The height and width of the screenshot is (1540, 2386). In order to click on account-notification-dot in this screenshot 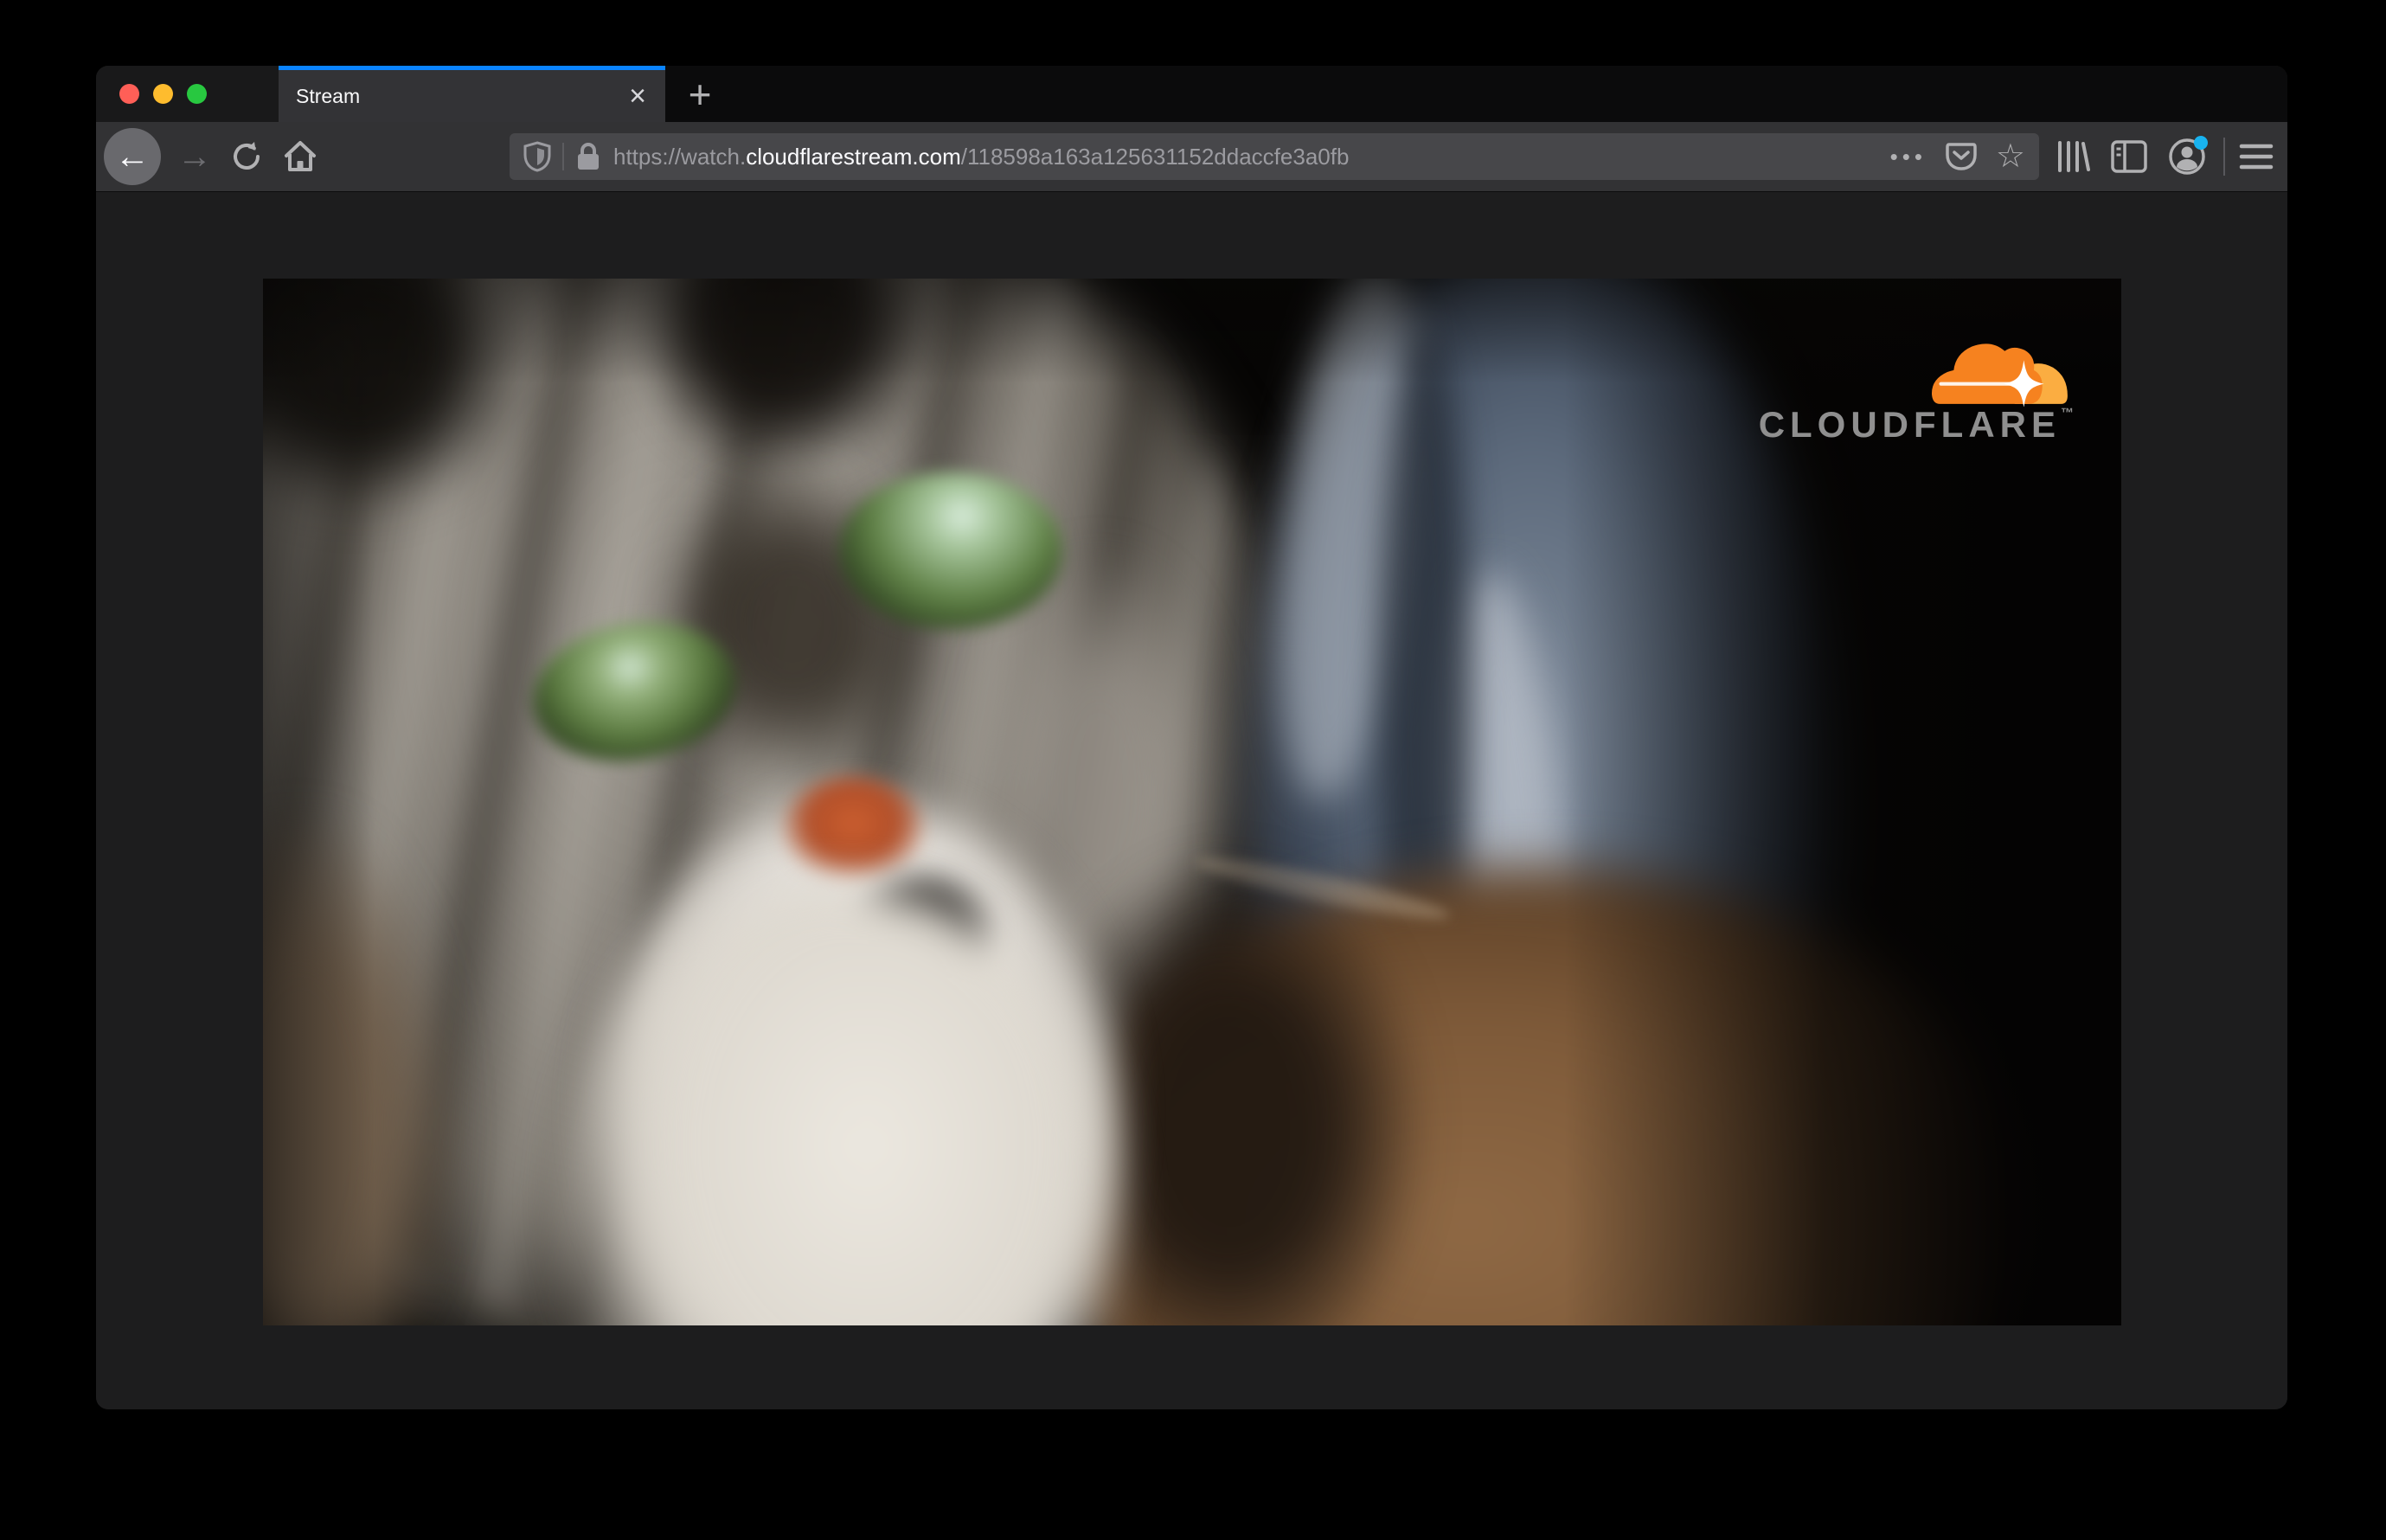, I will do `click(2201, 143)`.